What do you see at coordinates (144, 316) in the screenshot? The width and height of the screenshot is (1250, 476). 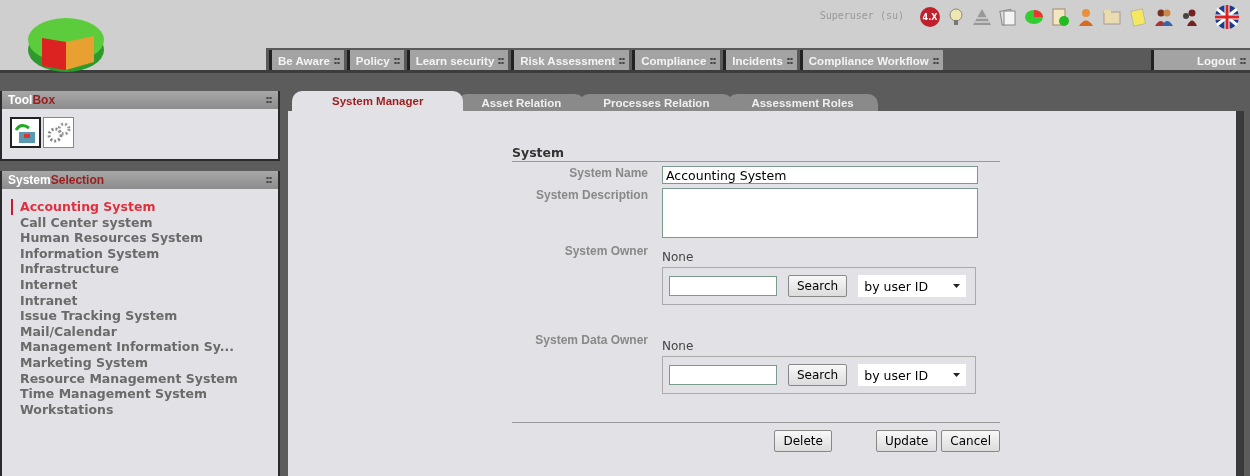 I see `system-item: Issue Tracking System` at bounding box center [144, 316].